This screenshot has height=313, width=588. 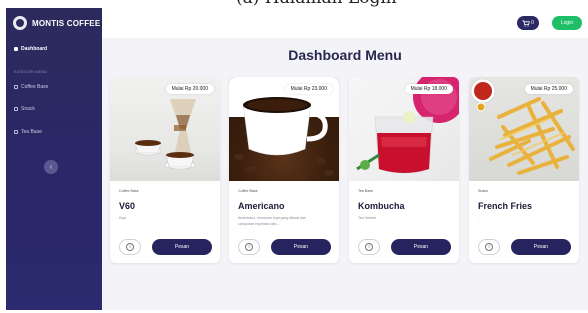 What do you see at coordinates (308, 89) in the screenshot?
I see `price-badge: Mulai Rp 23.000` at bounding box center [308, 89].